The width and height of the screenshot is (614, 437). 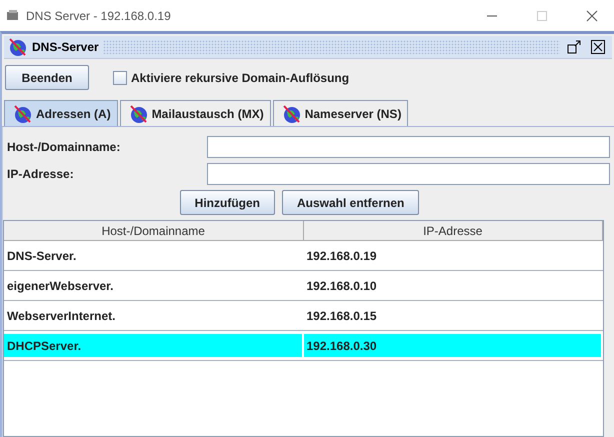 What do you see at coordinates (240, 77) in the screenshot?
I see `checkbox-label: Aktiviere rekursive Domain-Auflösung` at bounding box center [240, 77].